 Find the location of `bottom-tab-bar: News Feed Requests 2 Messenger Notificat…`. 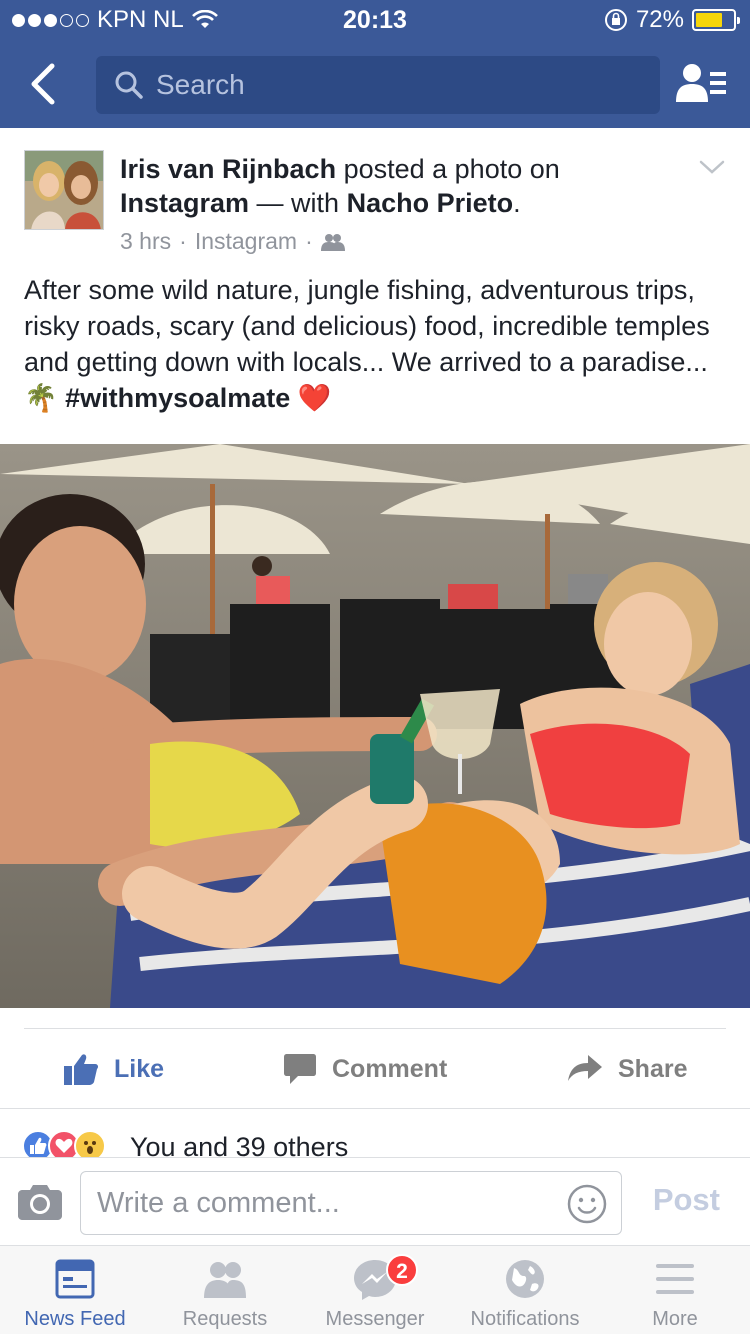

bottom-tab-bar: News Feed Requests 2 Messenger Notificat… is located at coordinates (375, 1289).